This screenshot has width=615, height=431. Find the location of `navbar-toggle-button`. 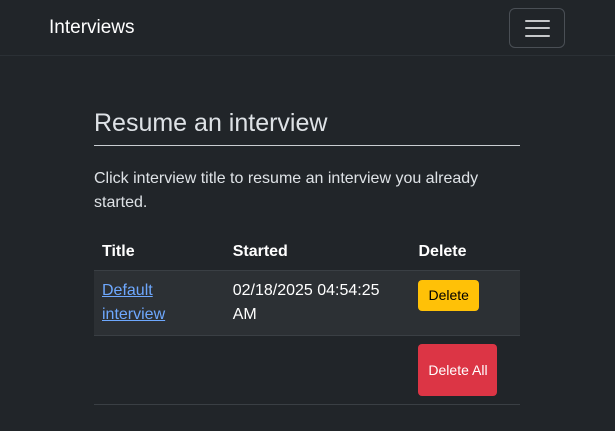

navbar-toggle-button is located at coordinates (537, 28).